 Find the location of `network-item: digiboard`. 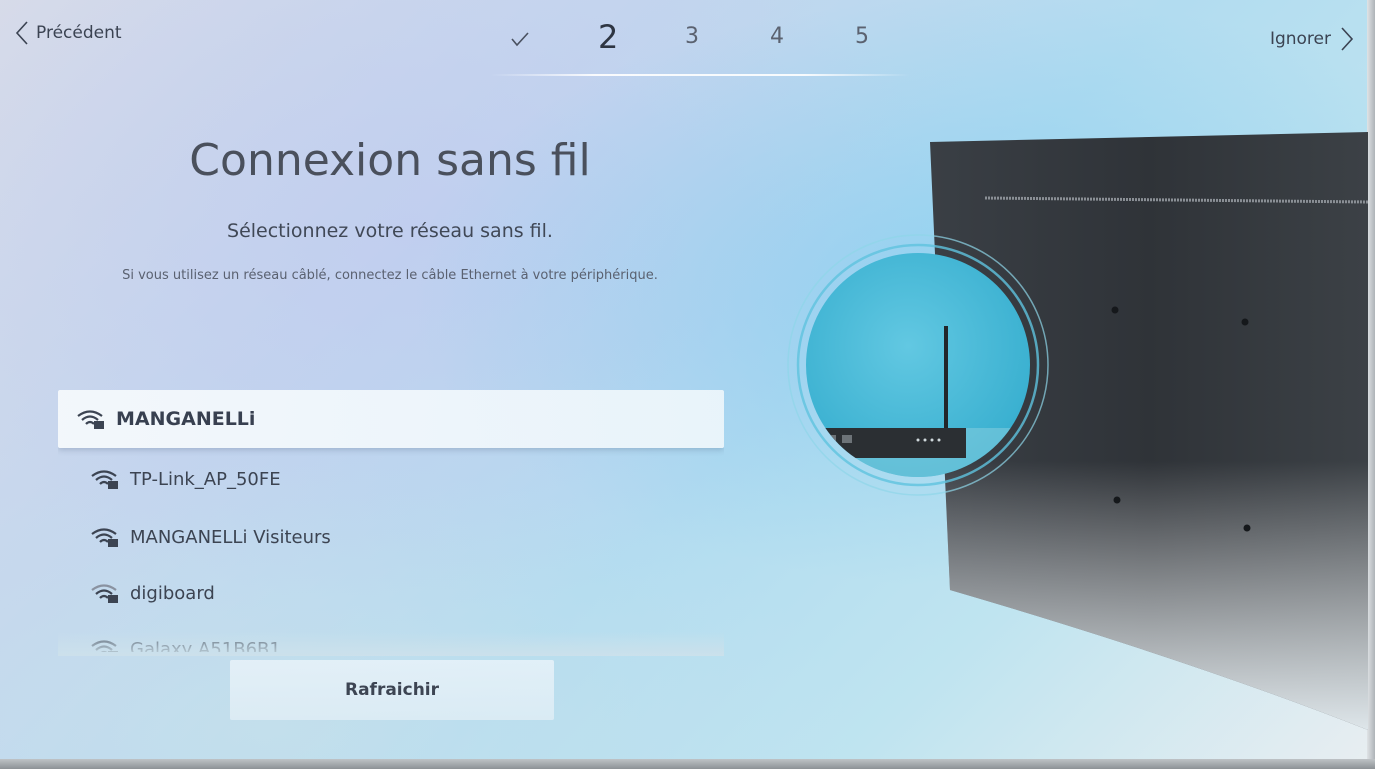

network-item: digiboard is located at coordinates (391, 593).